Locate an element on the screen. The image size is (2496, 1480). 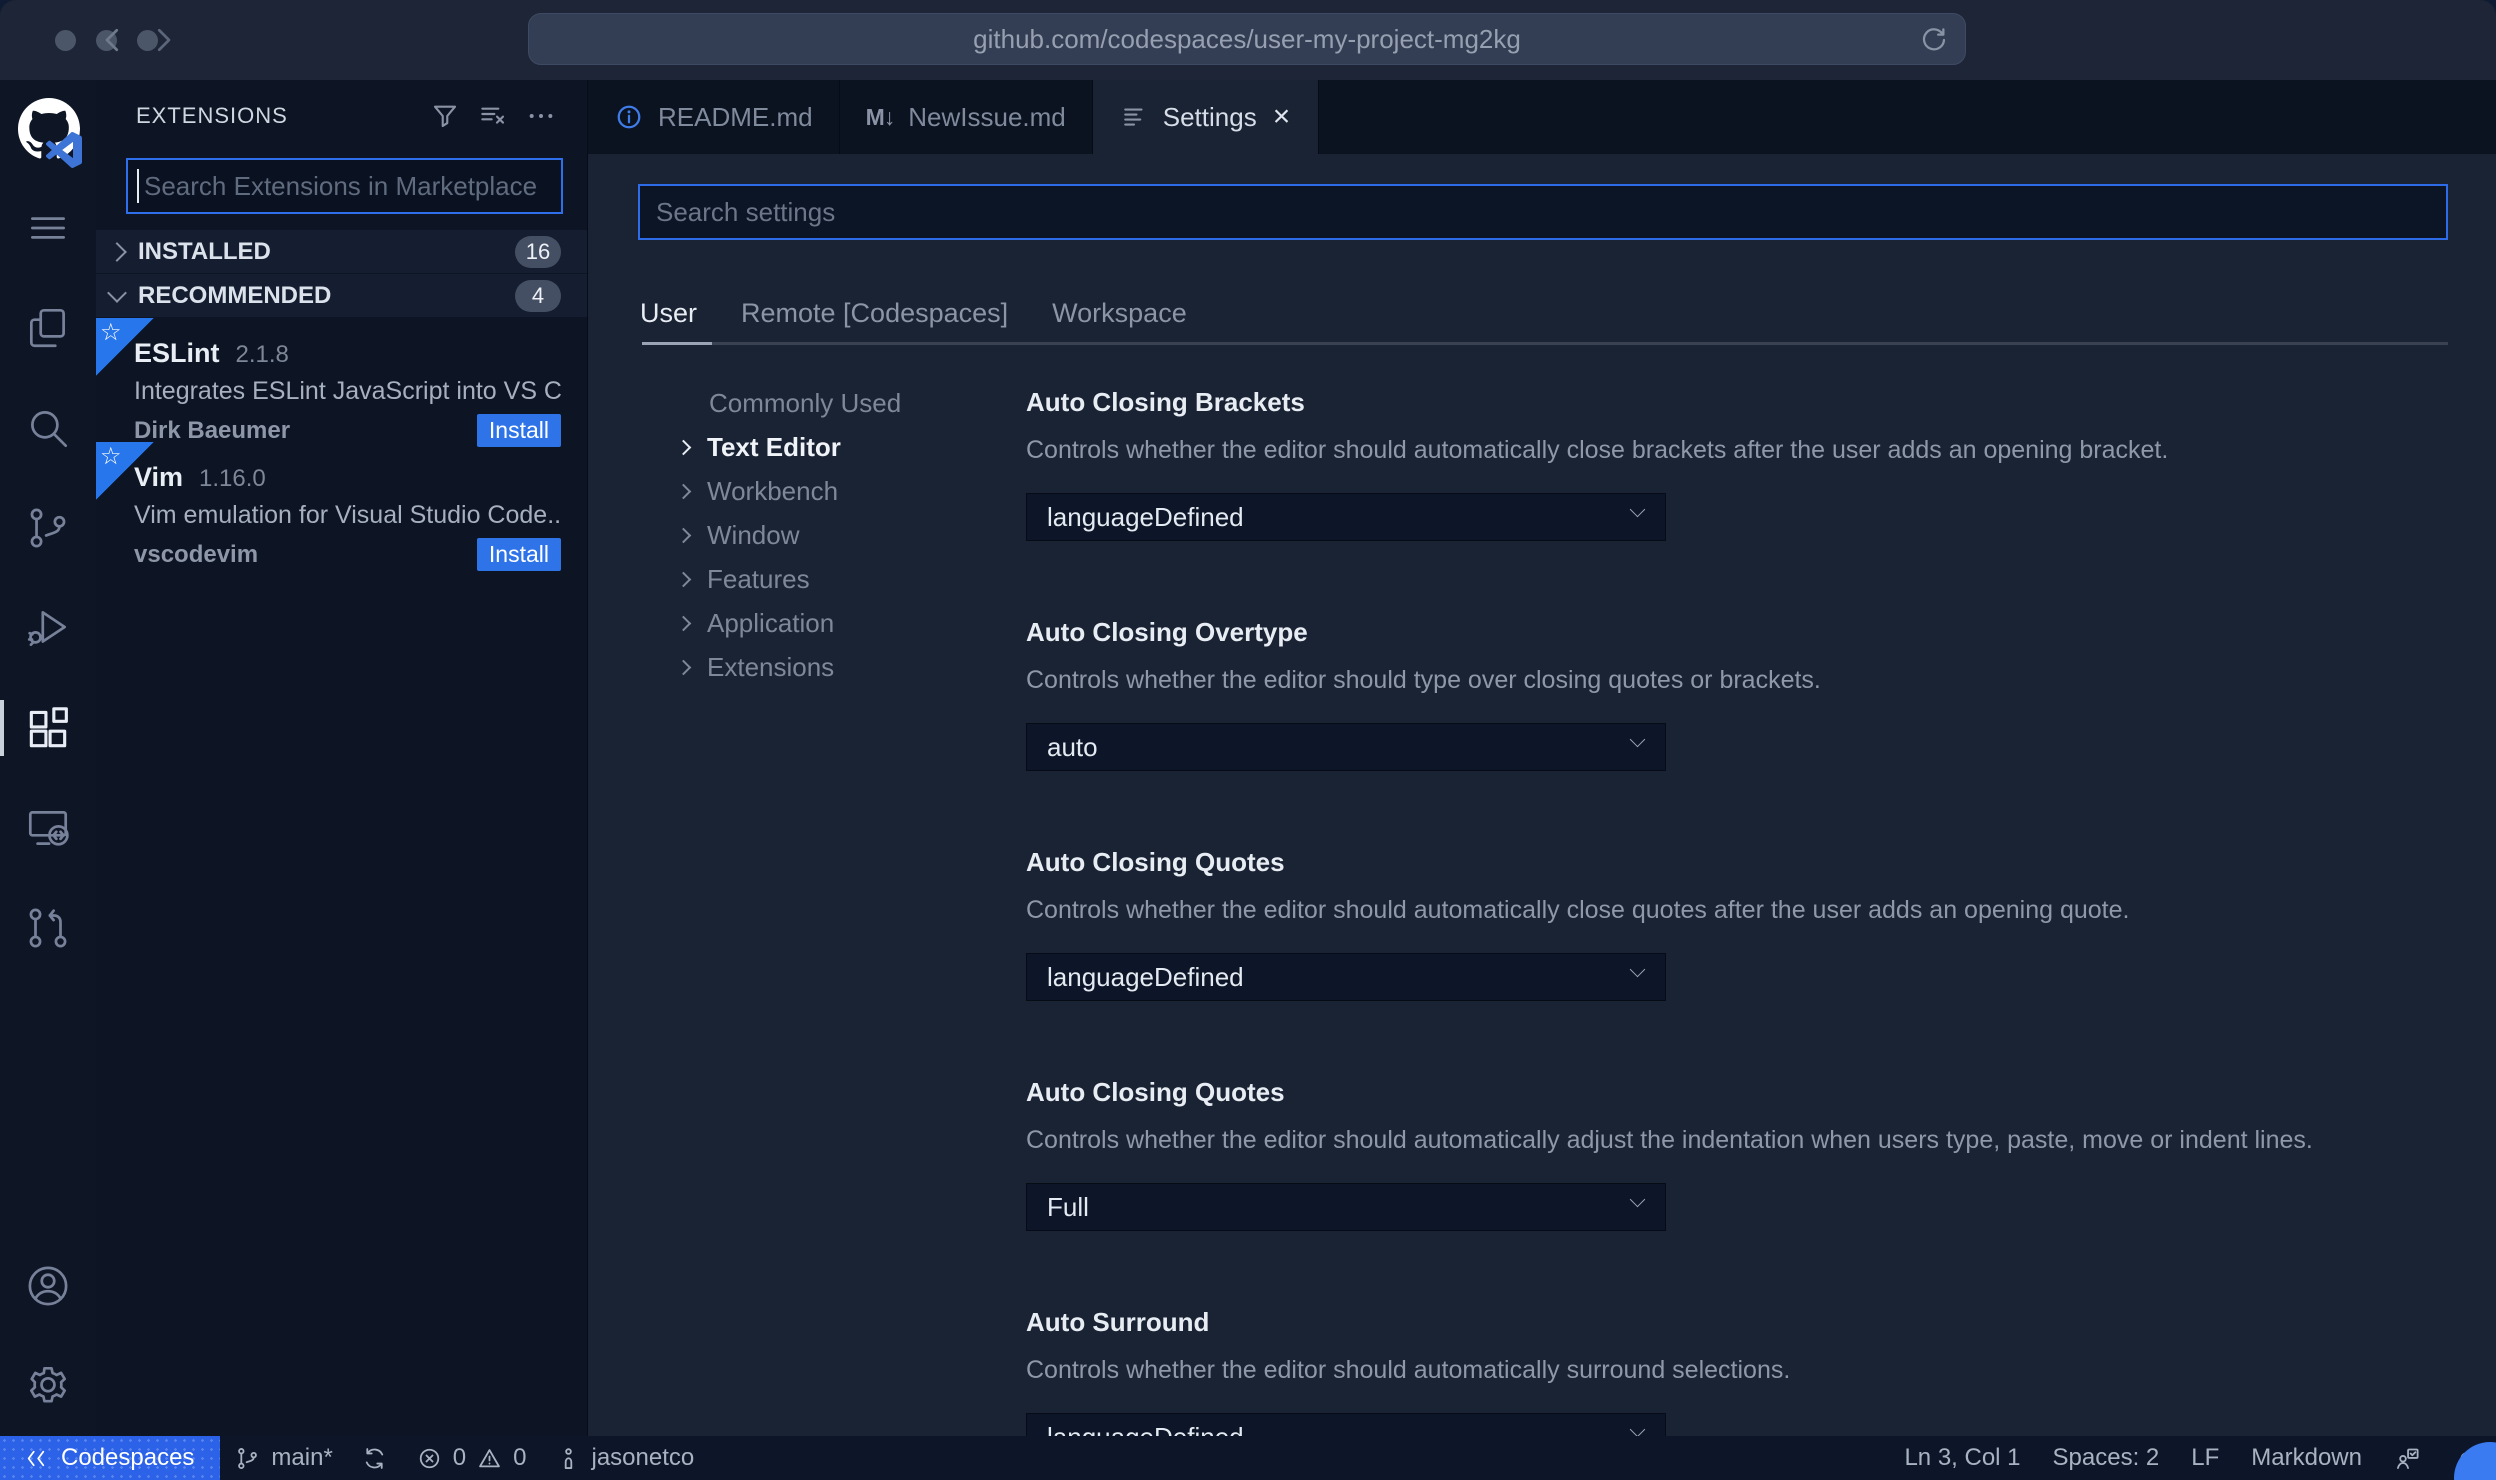
browser-back-button is located at coordinates (113, 40).